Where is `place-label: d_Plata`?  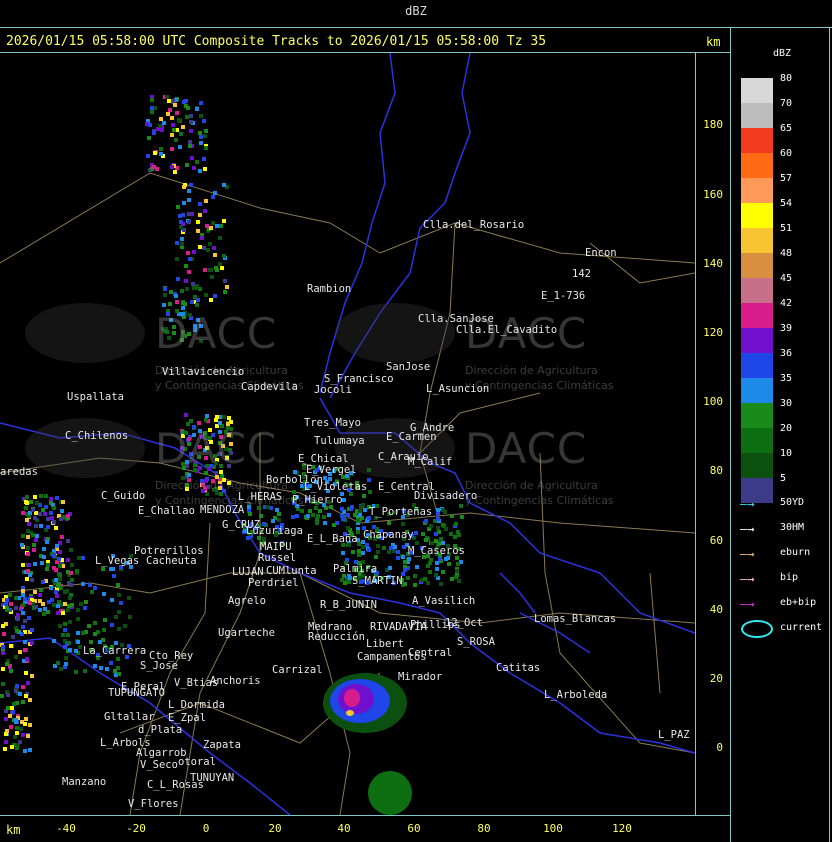
place-label: d_Plata is located at coordinates (160, 730).